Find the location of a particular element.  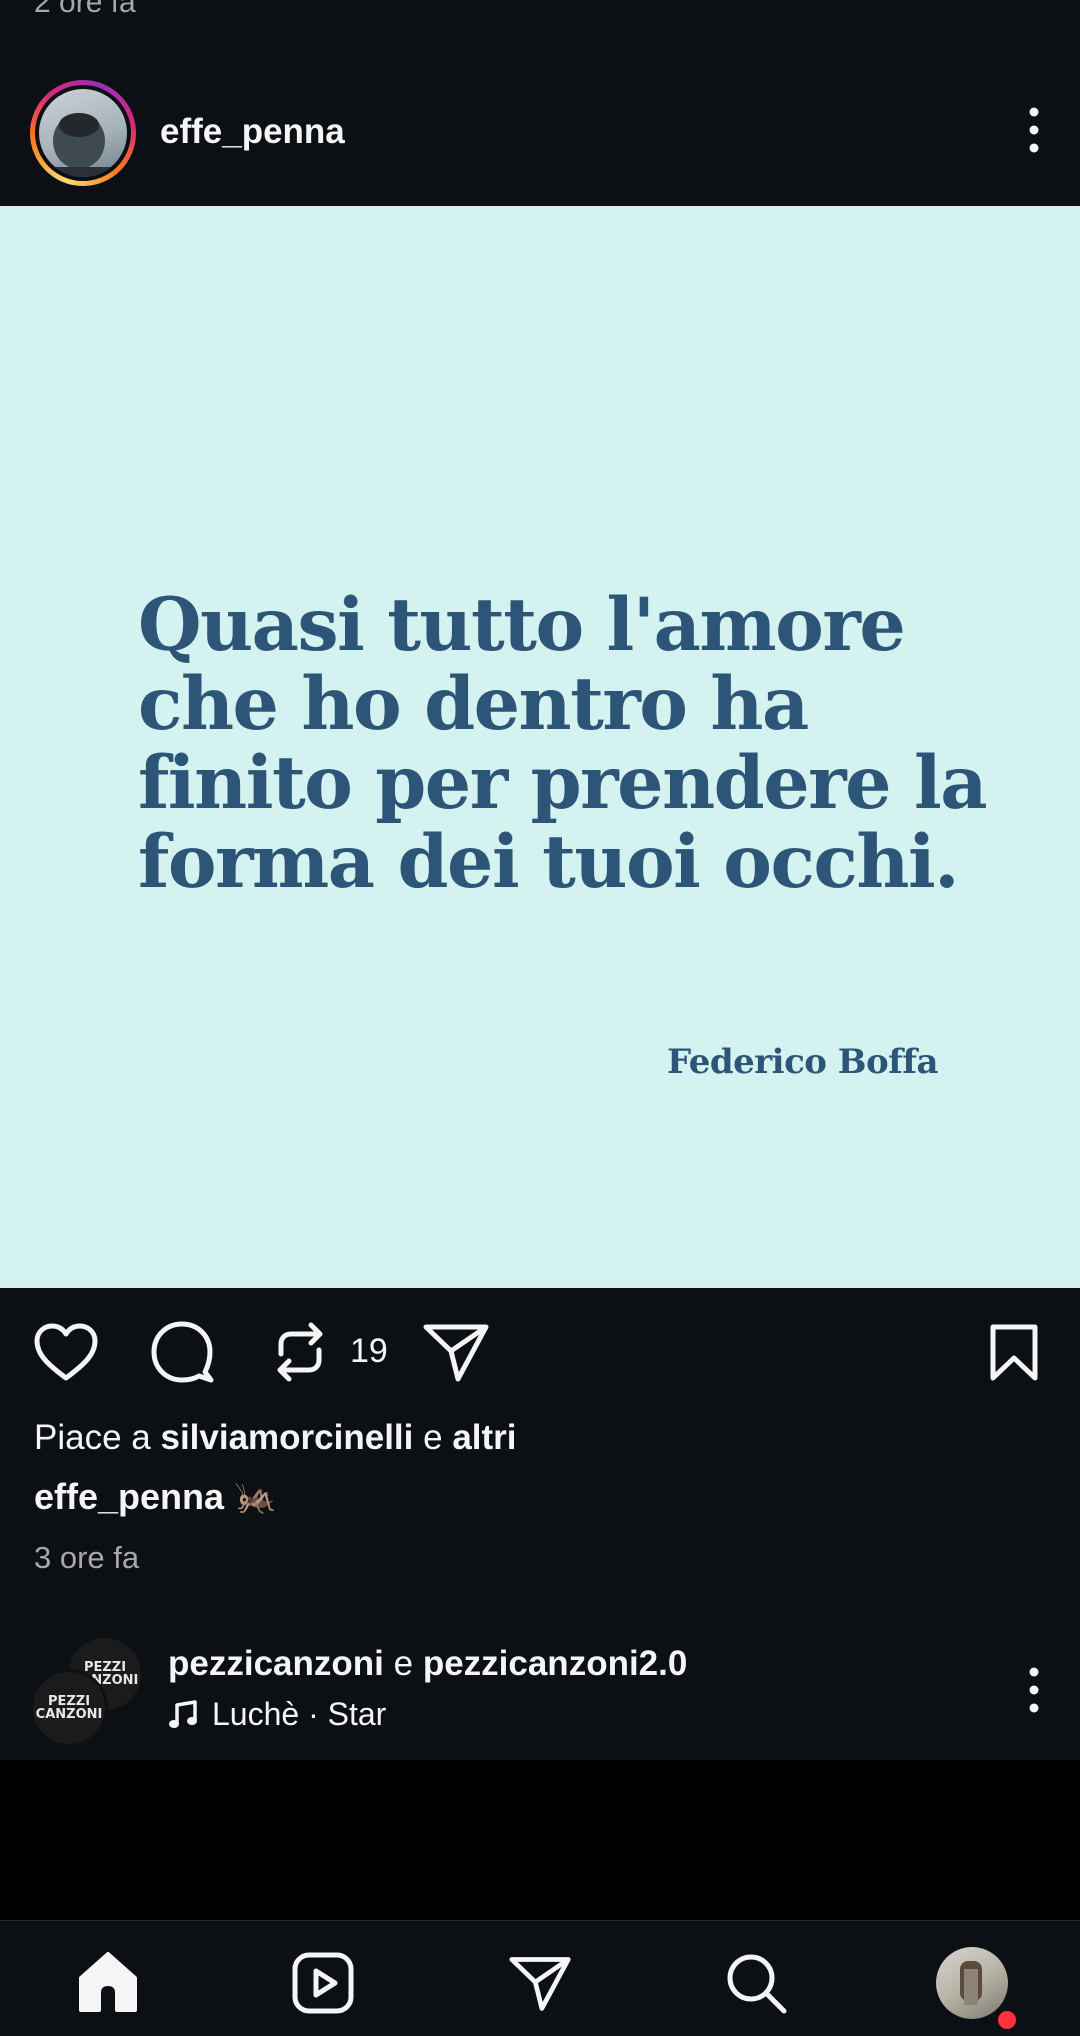

collab-user-2: pezzicanzoni2.0 is located at coordinates (555, 1663).